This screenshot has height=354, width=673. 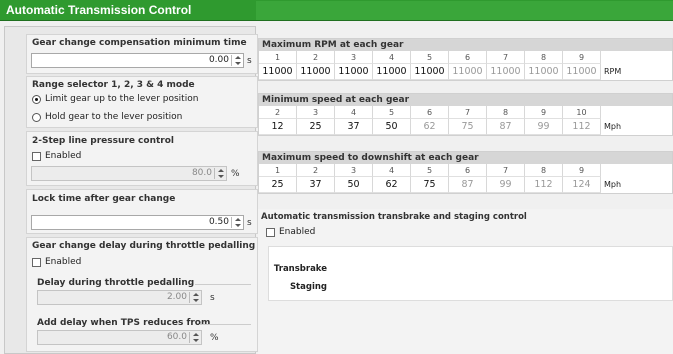 What do you see at coordinates (214, 338) in the screenshot?
I see `tps-delay-unit: %` at bounding box center [214, 338].